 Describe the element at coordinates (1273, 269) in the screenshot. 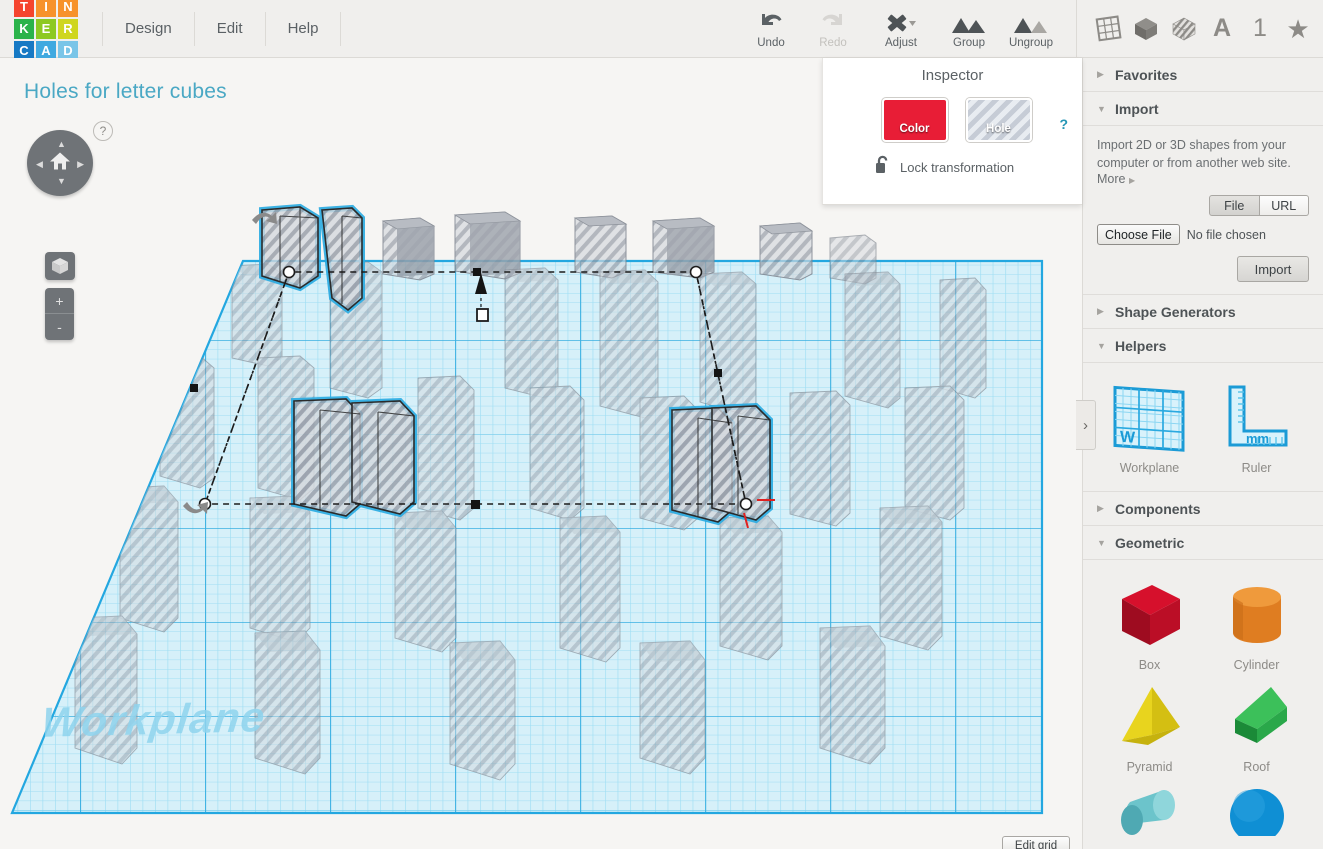

I see `import-button: Import` at that location.